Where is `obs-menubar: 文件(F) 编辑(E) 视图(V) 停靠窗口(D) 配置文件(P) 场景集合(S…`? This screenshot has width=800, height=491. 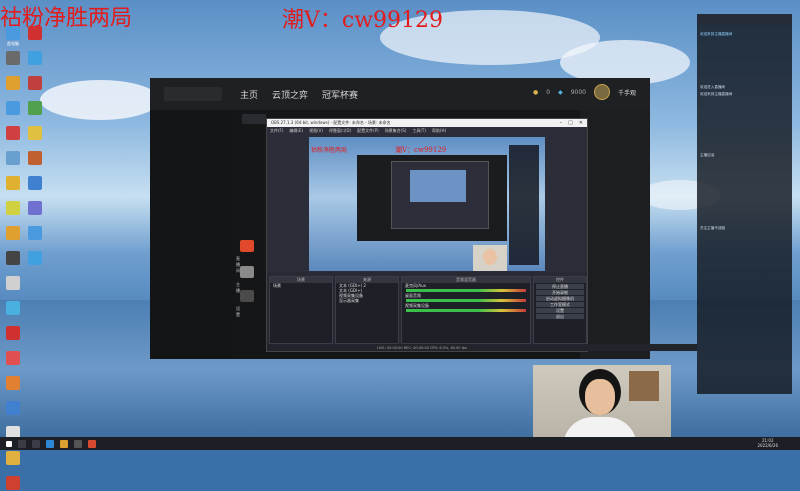
obs-menubar: 文件(F) 编辑(E) 视图(V) 停靠窗口(D) 配置文件(P) 场景集合(S… is located at coordinates (427, 130).